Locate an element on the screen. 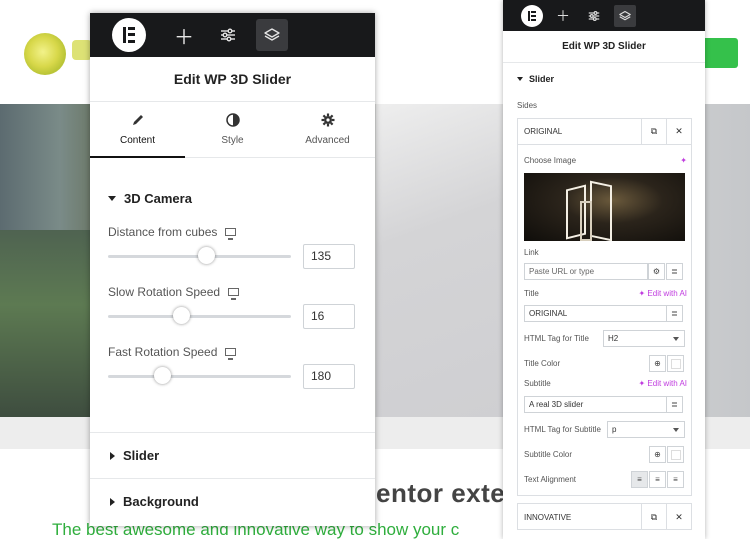 The height and width of the screenshot is (539, 750). link-input: Paste URL or type is located at coordinates (586, 271).